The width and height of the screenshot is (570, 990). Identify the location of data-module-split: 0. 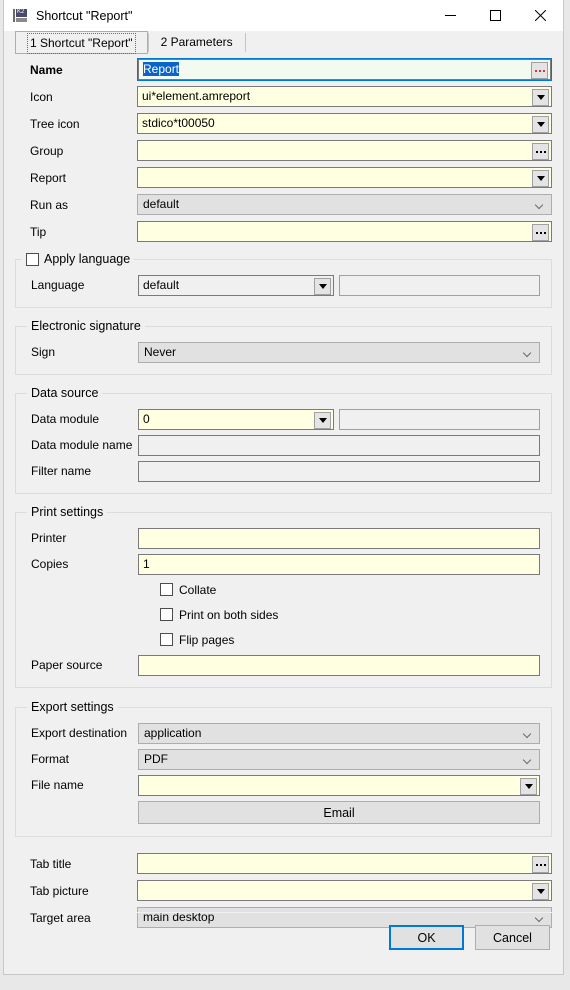
(339, 419).